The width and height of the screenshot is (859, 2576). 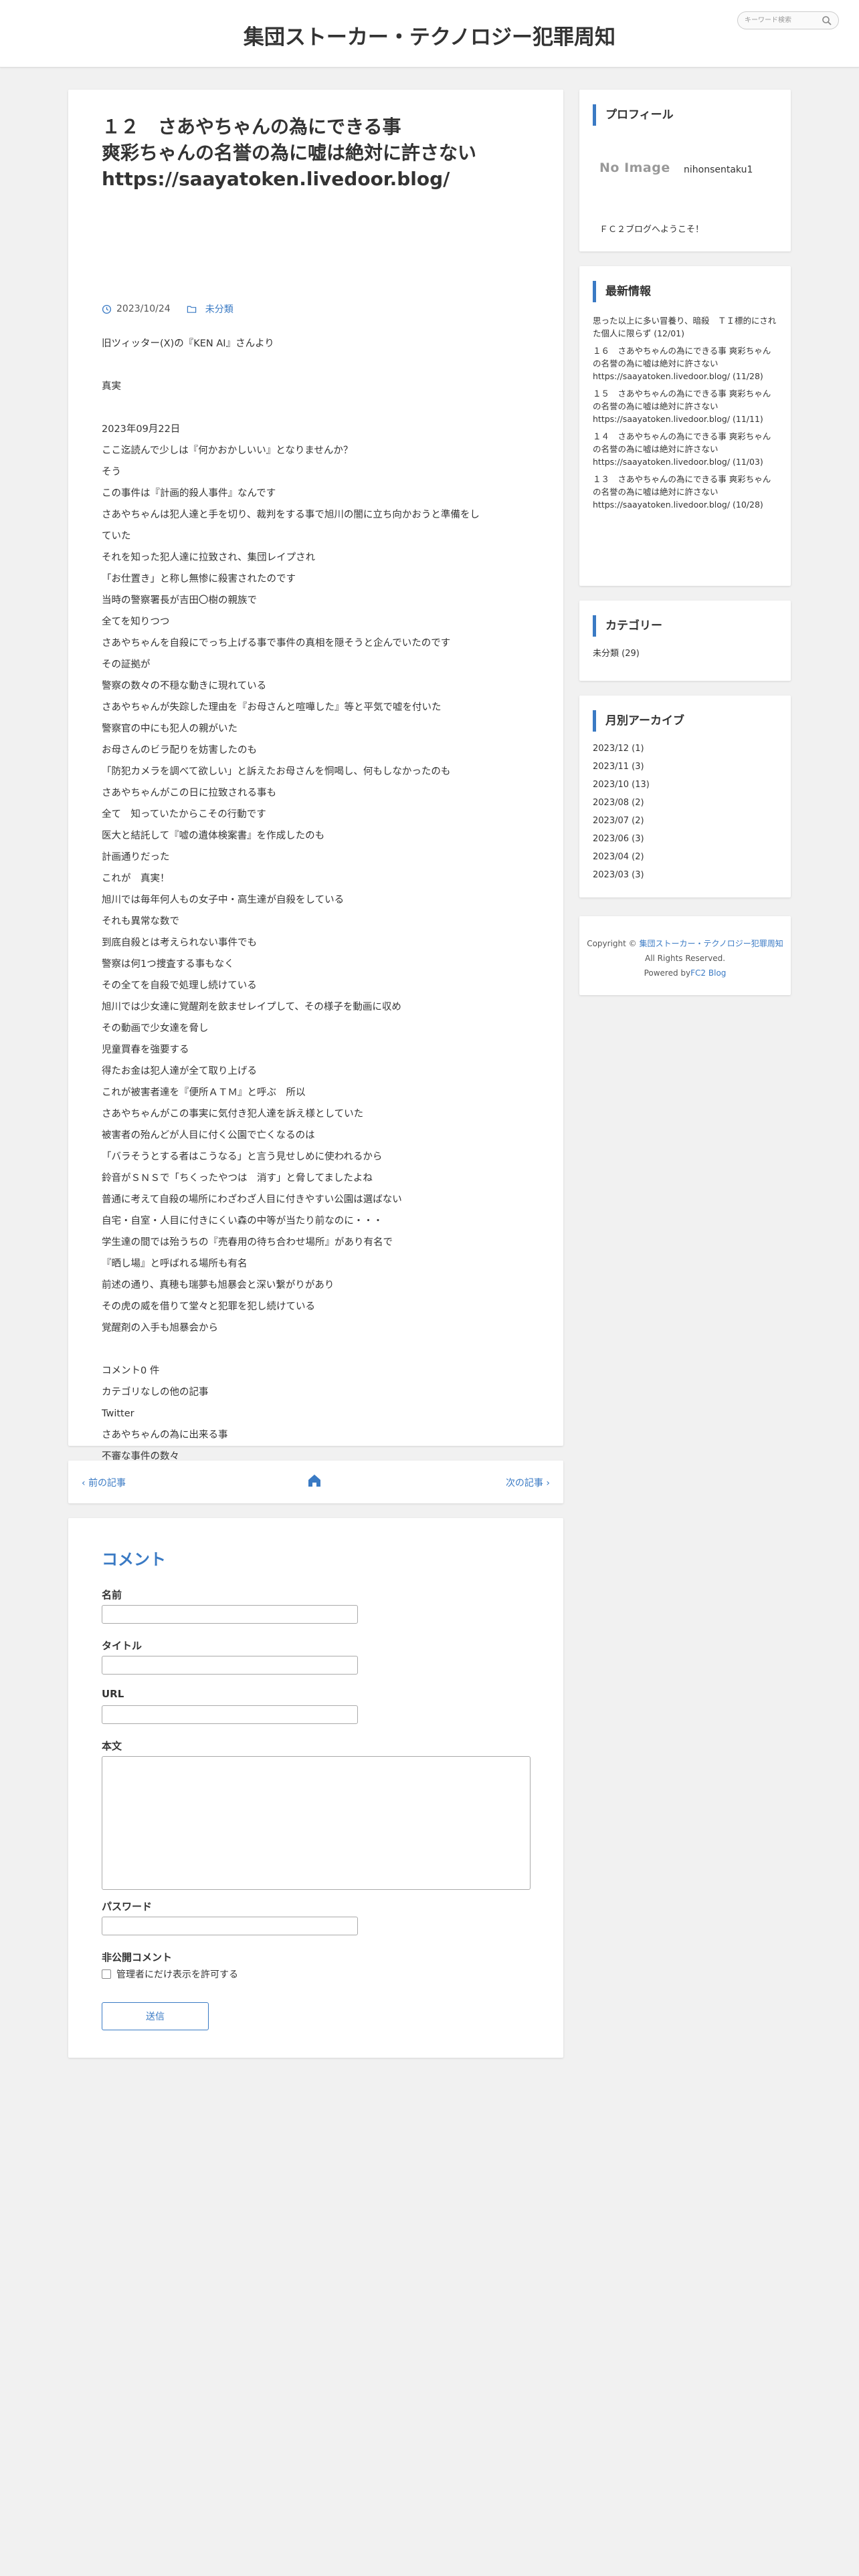 What do you see at coordinates (251, 127) in the screenshot?
I see `article-title-line: １２ さあやちゃんの為にできる事` at bounding box center [251, 127].